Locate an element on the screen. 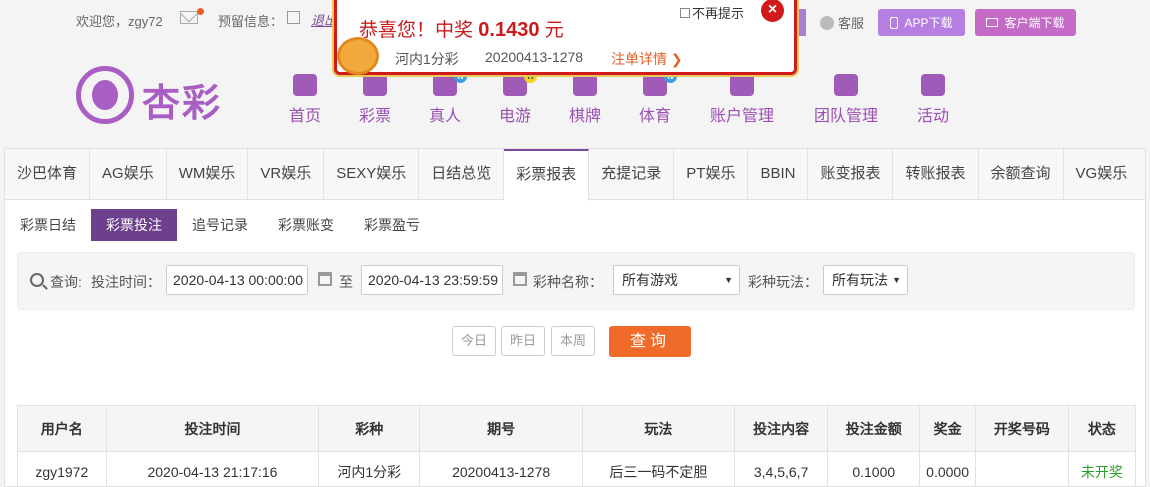 The width and height of the screenshot is (1150, 487). query-button: 查询 is located at coordinates (650, 341).